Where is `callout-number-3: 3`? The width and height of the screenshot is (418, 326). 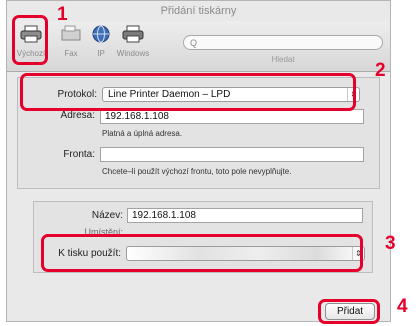 callout-number-3: 3 is located at coordinates (390, 243).